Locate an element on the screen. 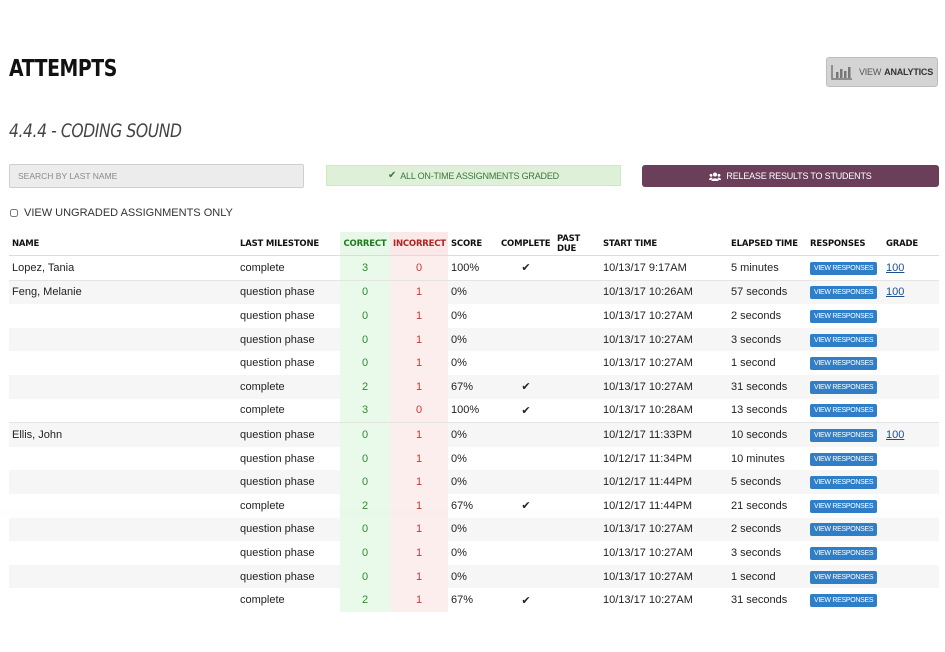 The image size is (945, 652). ungraded-filter: VIEW UNGRADED ASSIGNMENTS ONLY is located at coordinates (121, 213).